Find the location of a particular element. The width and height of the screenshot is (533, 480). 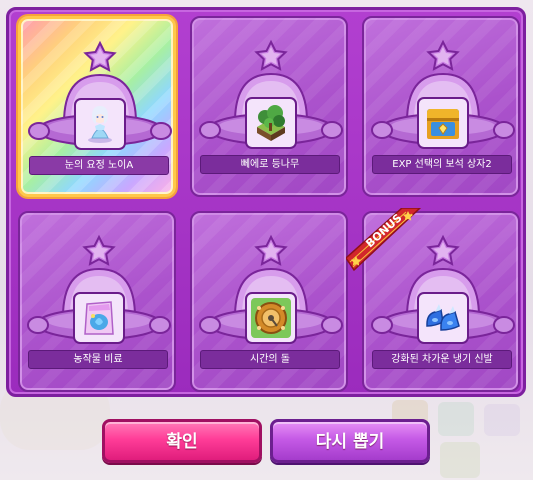

reward-card-2: 뻬에로 등나무 is located at coordinates (269, 106).